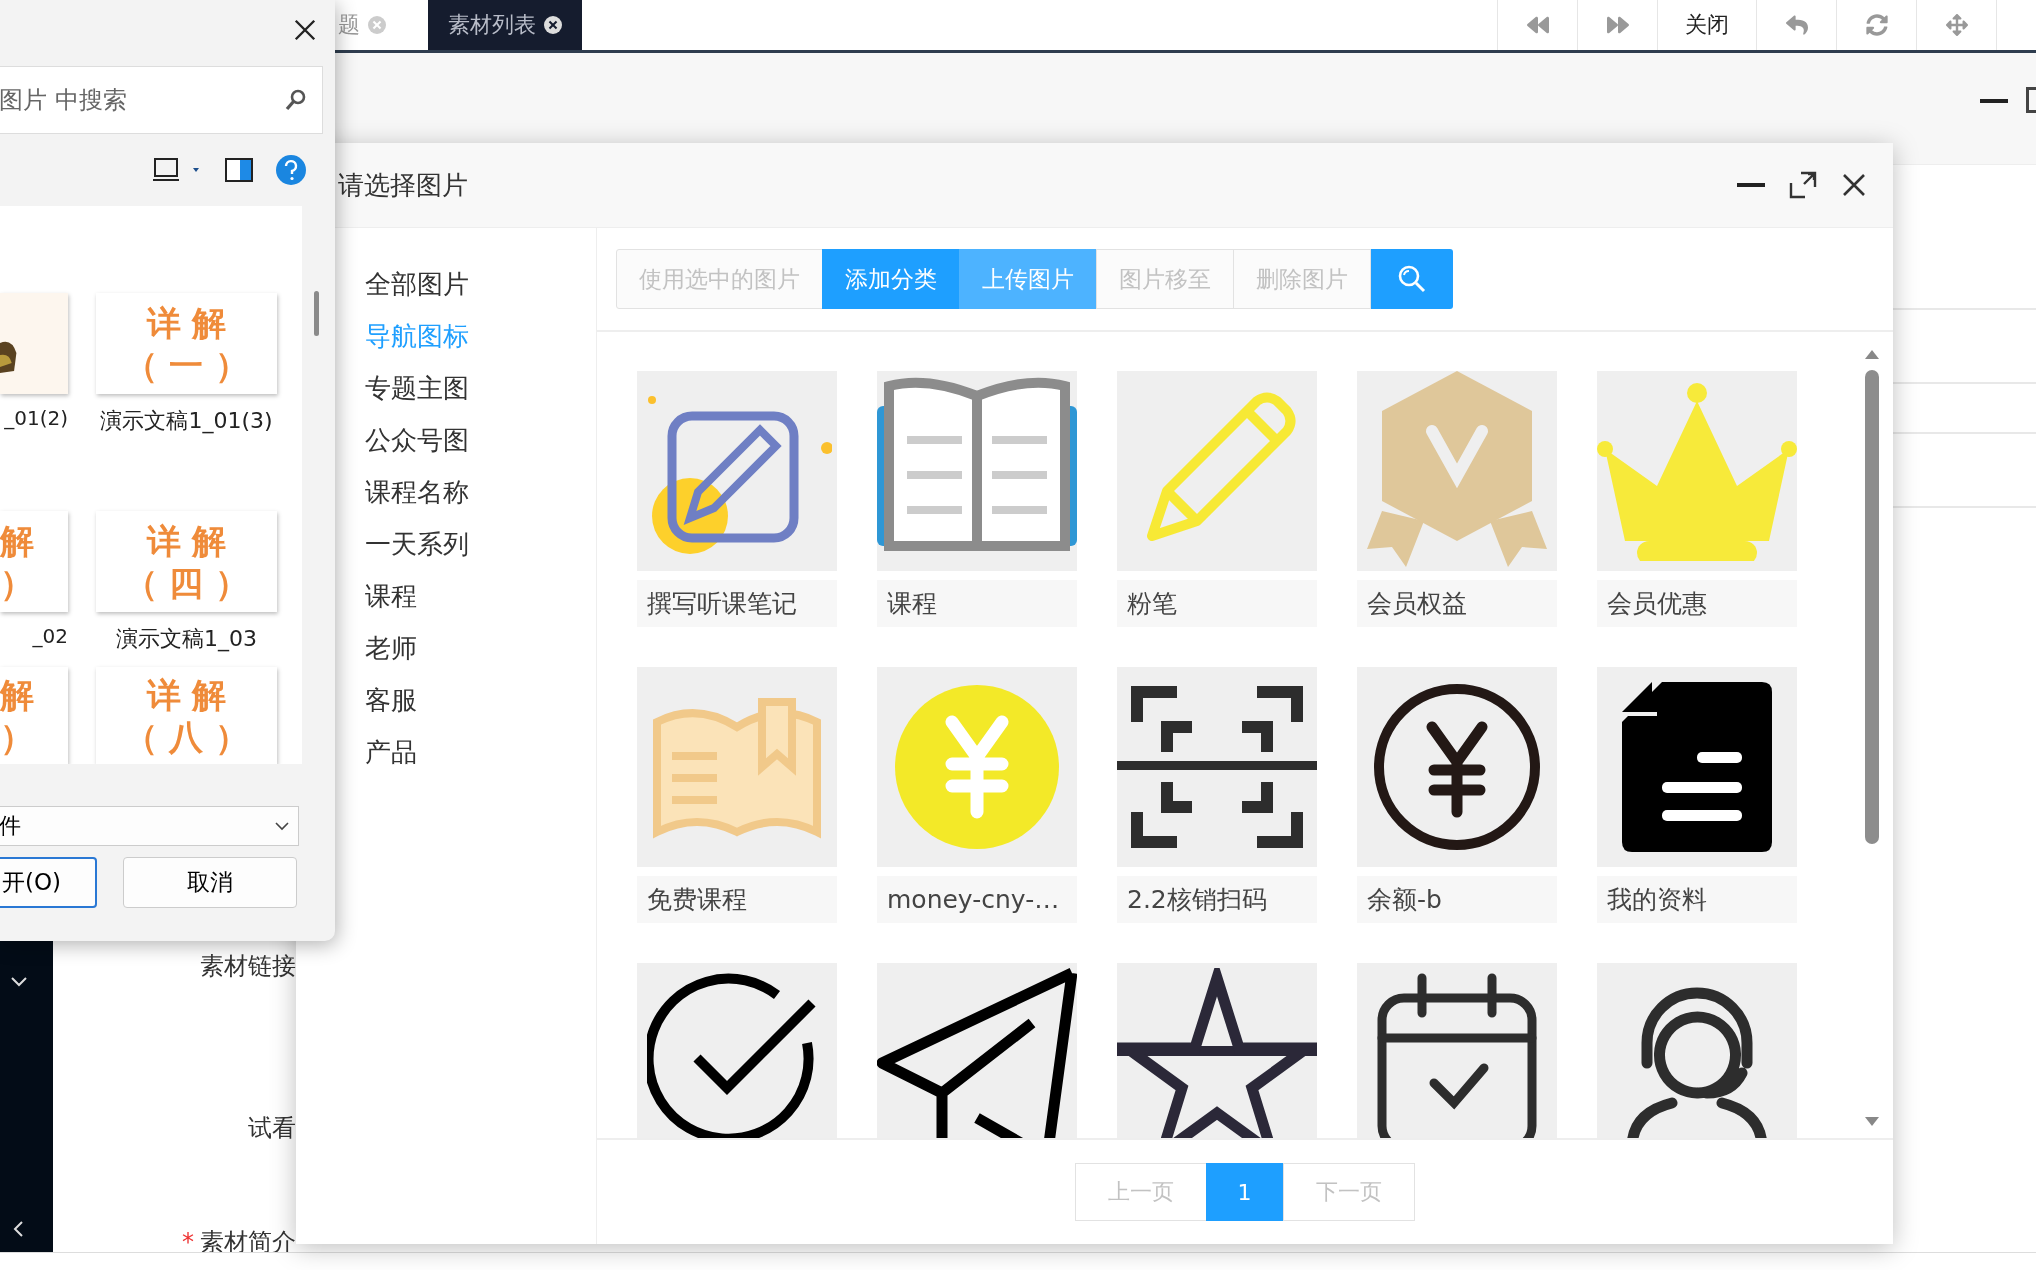  Describe the element at coordinates (1872, 738) in the screenshot. I see `scrollbar` at that location.